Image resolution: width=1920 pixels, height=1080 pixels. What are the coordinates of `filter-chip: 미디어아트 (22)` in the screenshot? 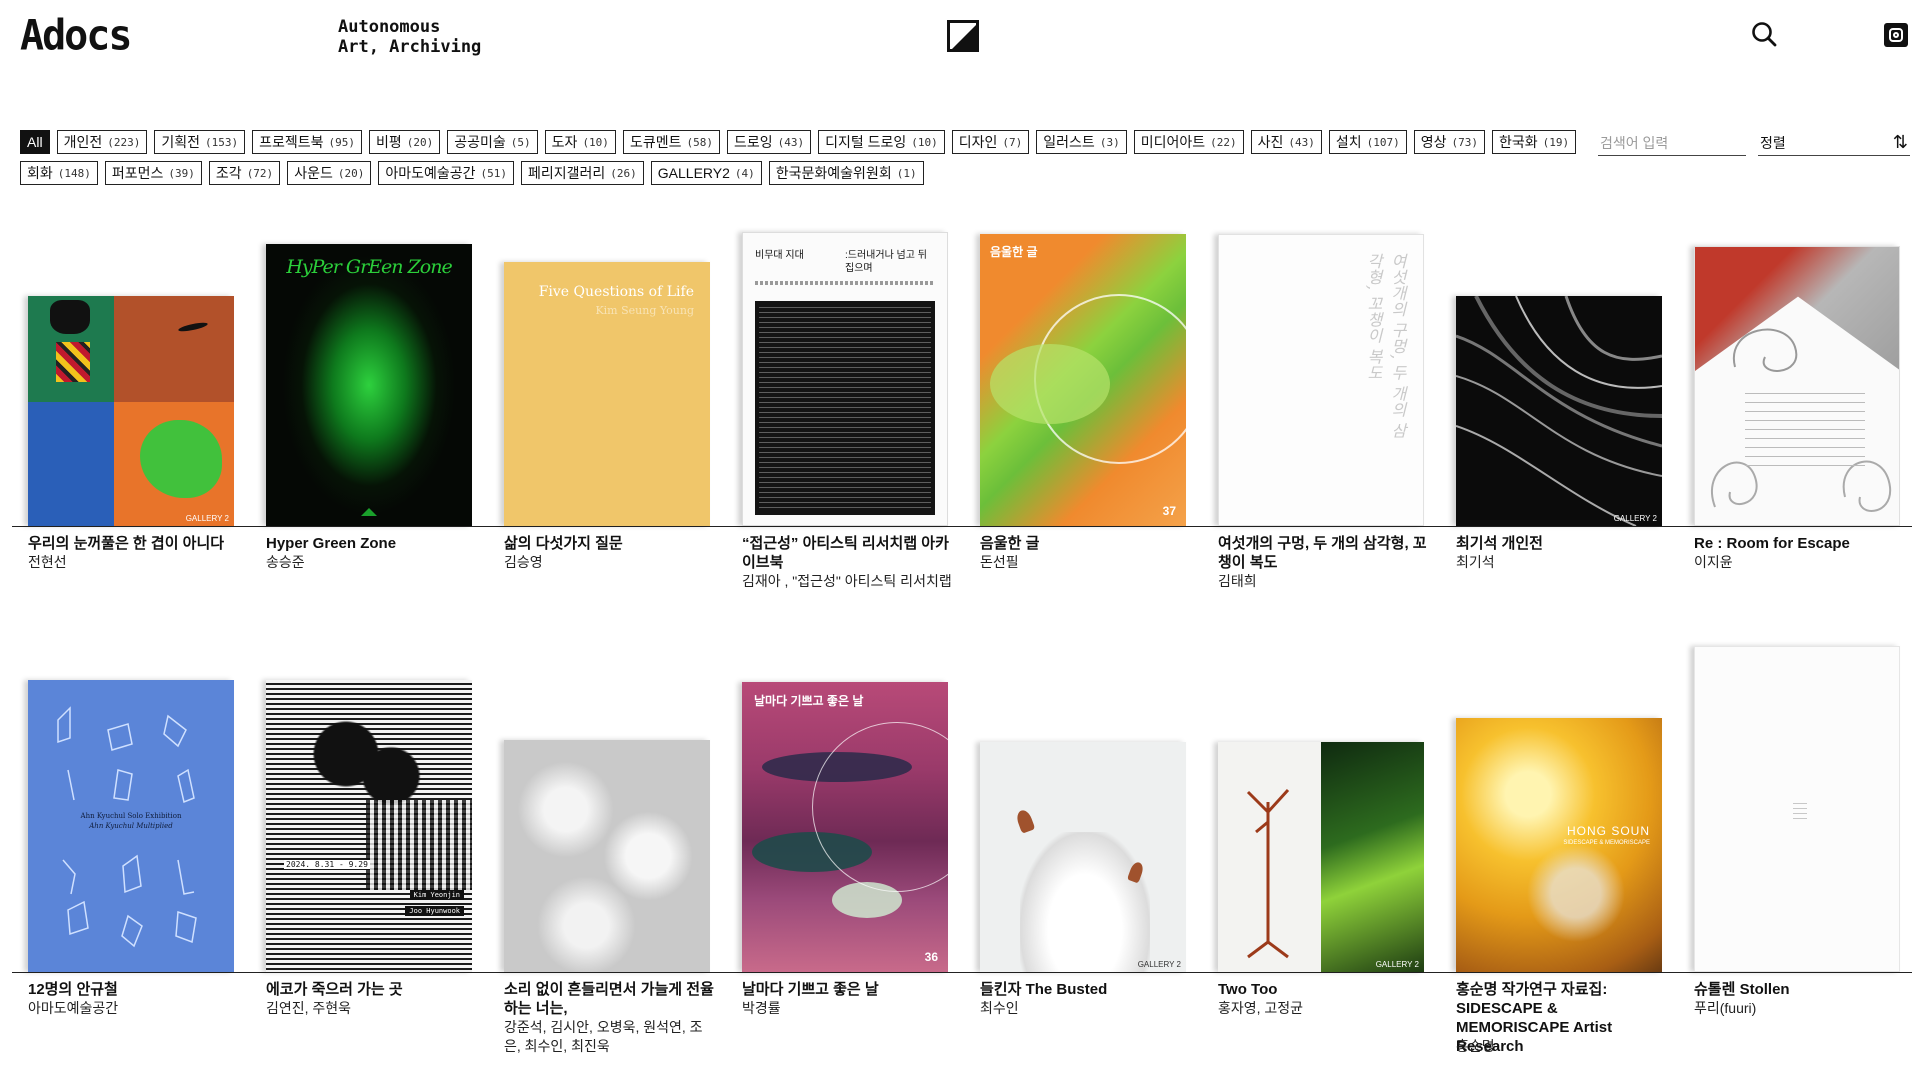 It's located at (1188, 142).